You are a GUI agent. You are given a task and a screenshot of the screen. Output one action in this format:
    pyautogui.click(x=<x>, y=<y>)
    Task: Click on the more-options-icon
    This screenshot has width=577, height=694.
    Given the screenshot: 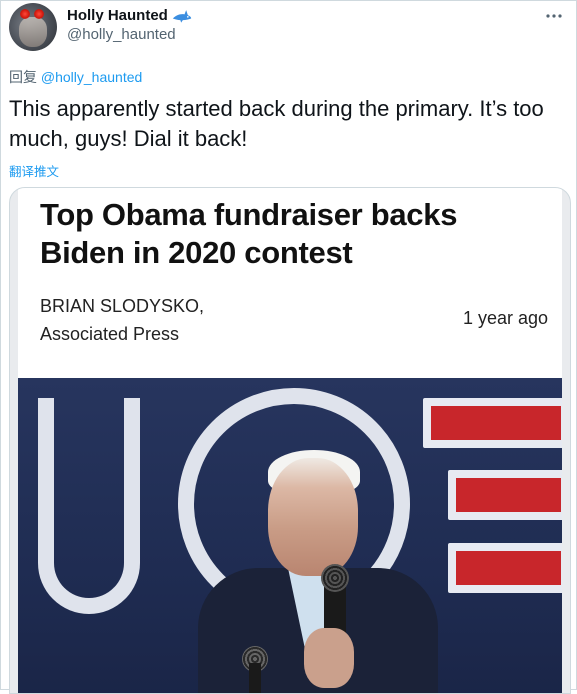 What is the action you would take?
    pyautogui.click(x=555, y=17)
    